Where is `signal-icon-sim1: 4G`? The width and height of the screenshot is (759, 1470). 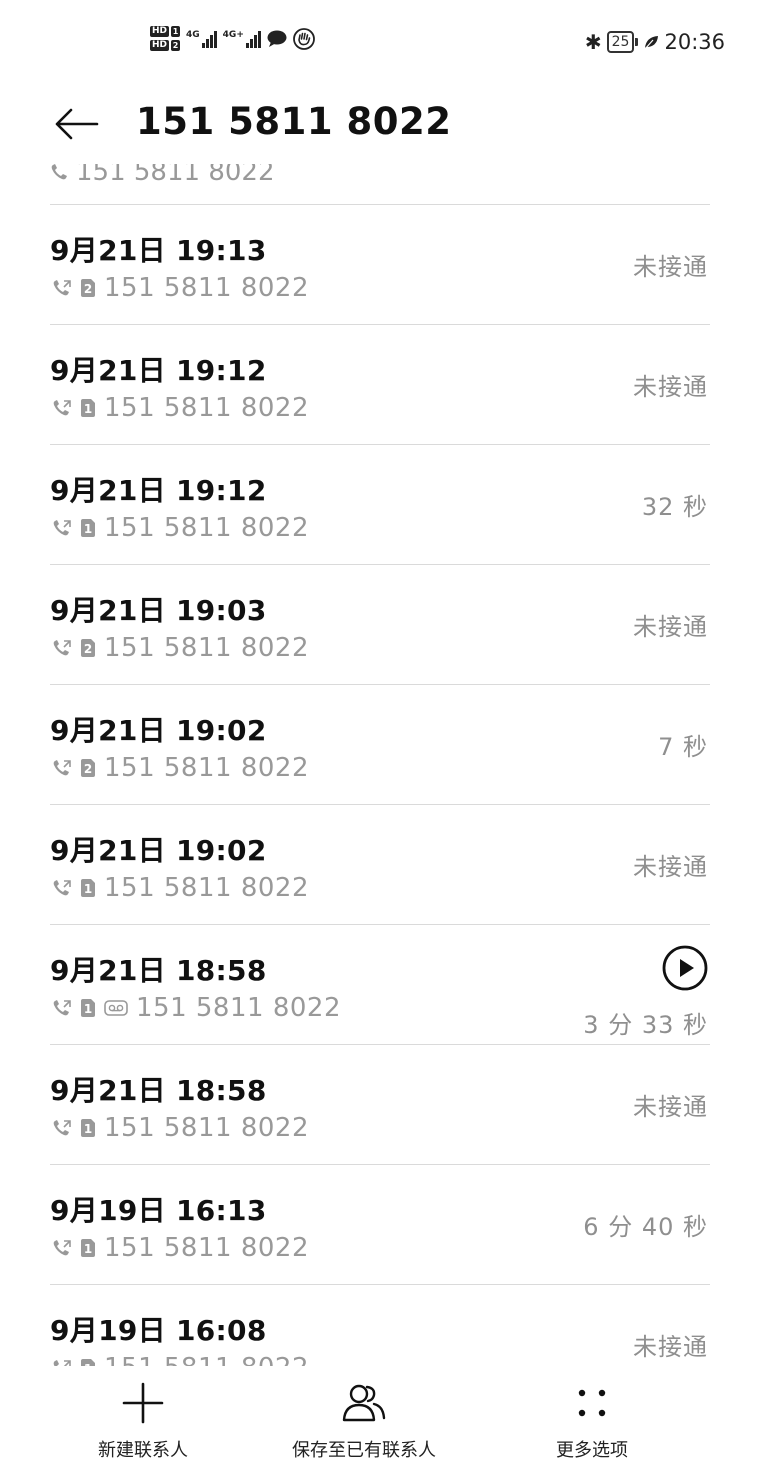 signal-icon-sim1: 4G is located at coordinates (201, 39).